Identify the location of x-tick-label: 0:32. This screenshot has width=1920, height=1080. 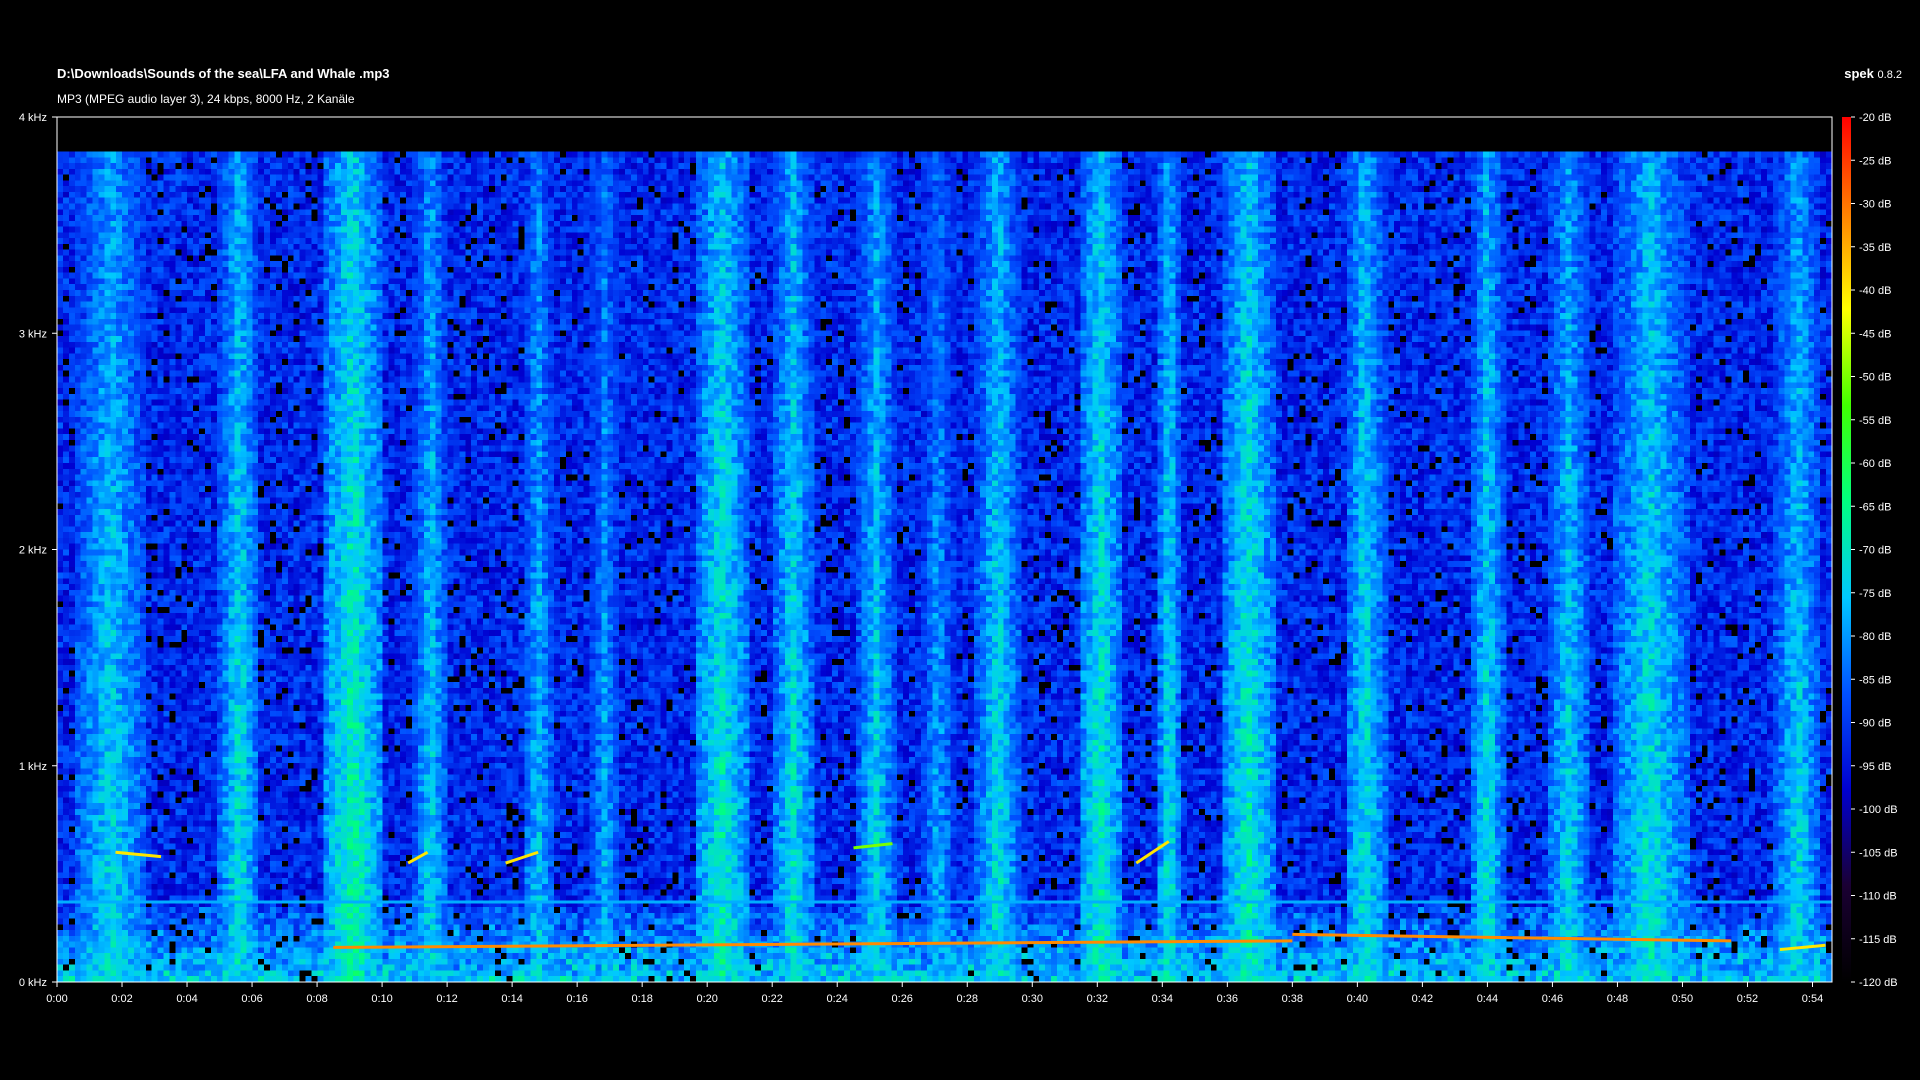
(1097, 999).